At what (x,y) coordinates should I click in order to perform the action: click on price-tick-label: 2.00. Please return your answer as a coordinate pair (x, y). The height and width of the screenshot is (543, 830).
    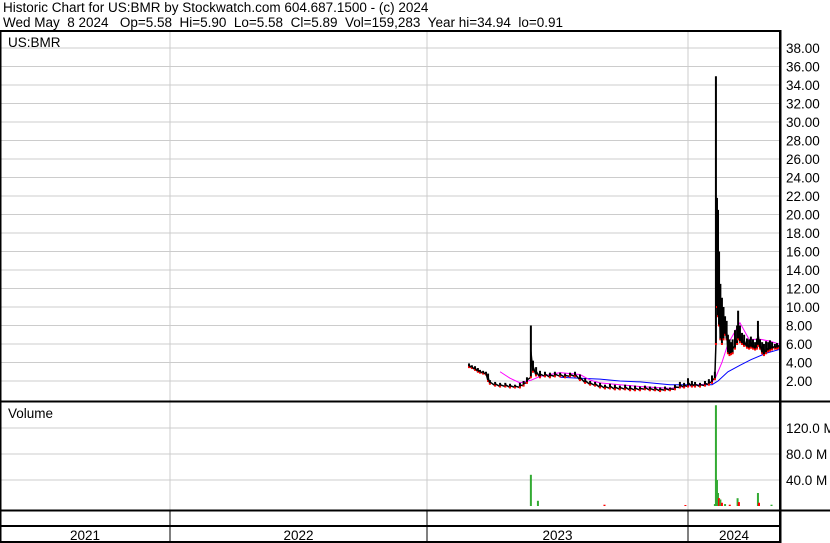
    Looking at the image, I should click on (799, 381).